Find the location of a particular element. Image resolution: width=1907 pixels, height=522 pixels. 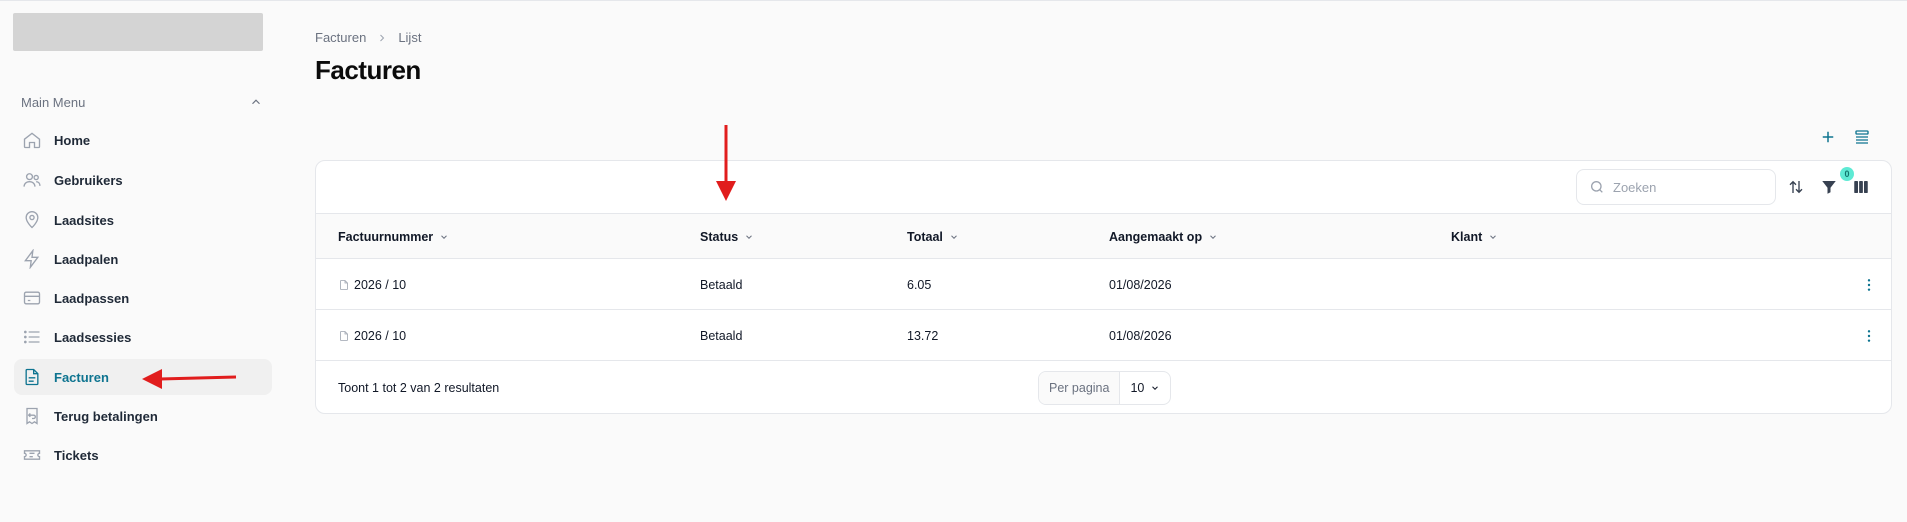

columns-icon is located at coordinates (1861, 187).